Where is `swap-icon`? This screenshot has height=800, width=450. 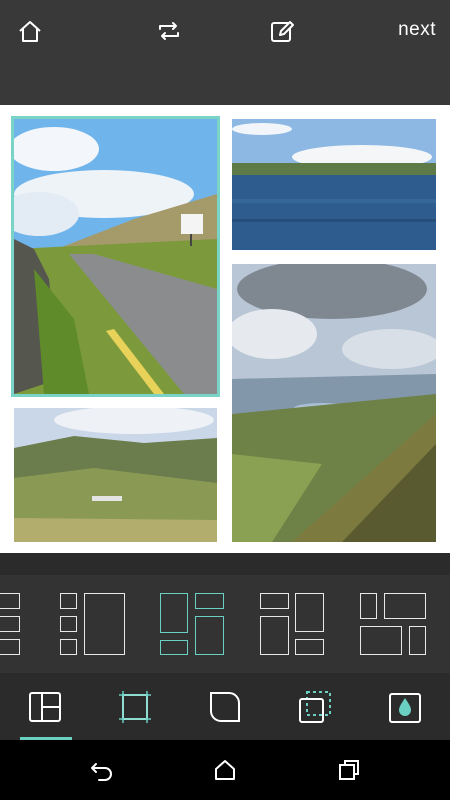 swap-icon is located at coordinates (169, 31).